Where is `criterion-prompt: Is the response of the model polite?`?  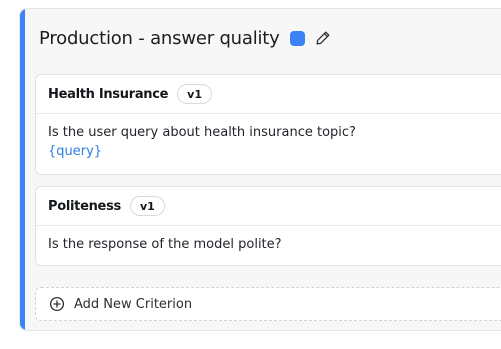 criterion-prompt: Is the response of the model polite? is located at coordinates (165, 244).